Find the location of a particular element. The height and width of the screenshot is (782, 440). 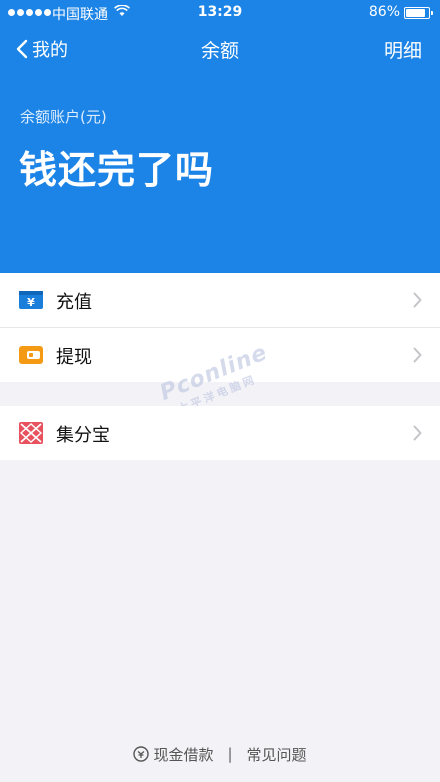

recharge-icon: ¥ is located at coordinates (31, 300).